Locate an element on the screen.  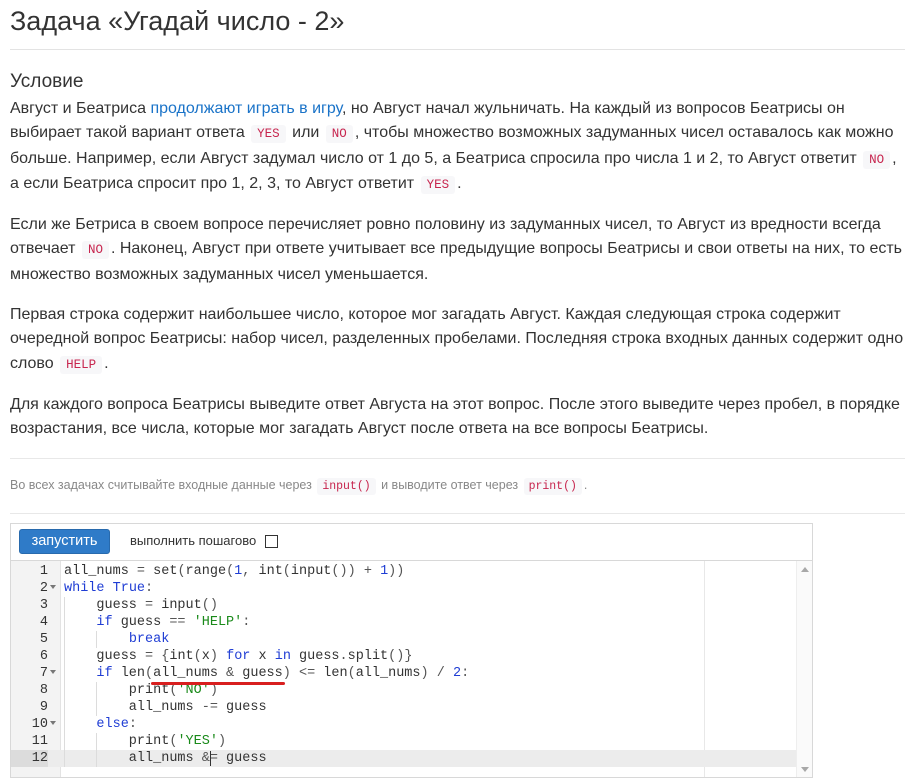
line-number: 6 is located at coordinates (43, 656).